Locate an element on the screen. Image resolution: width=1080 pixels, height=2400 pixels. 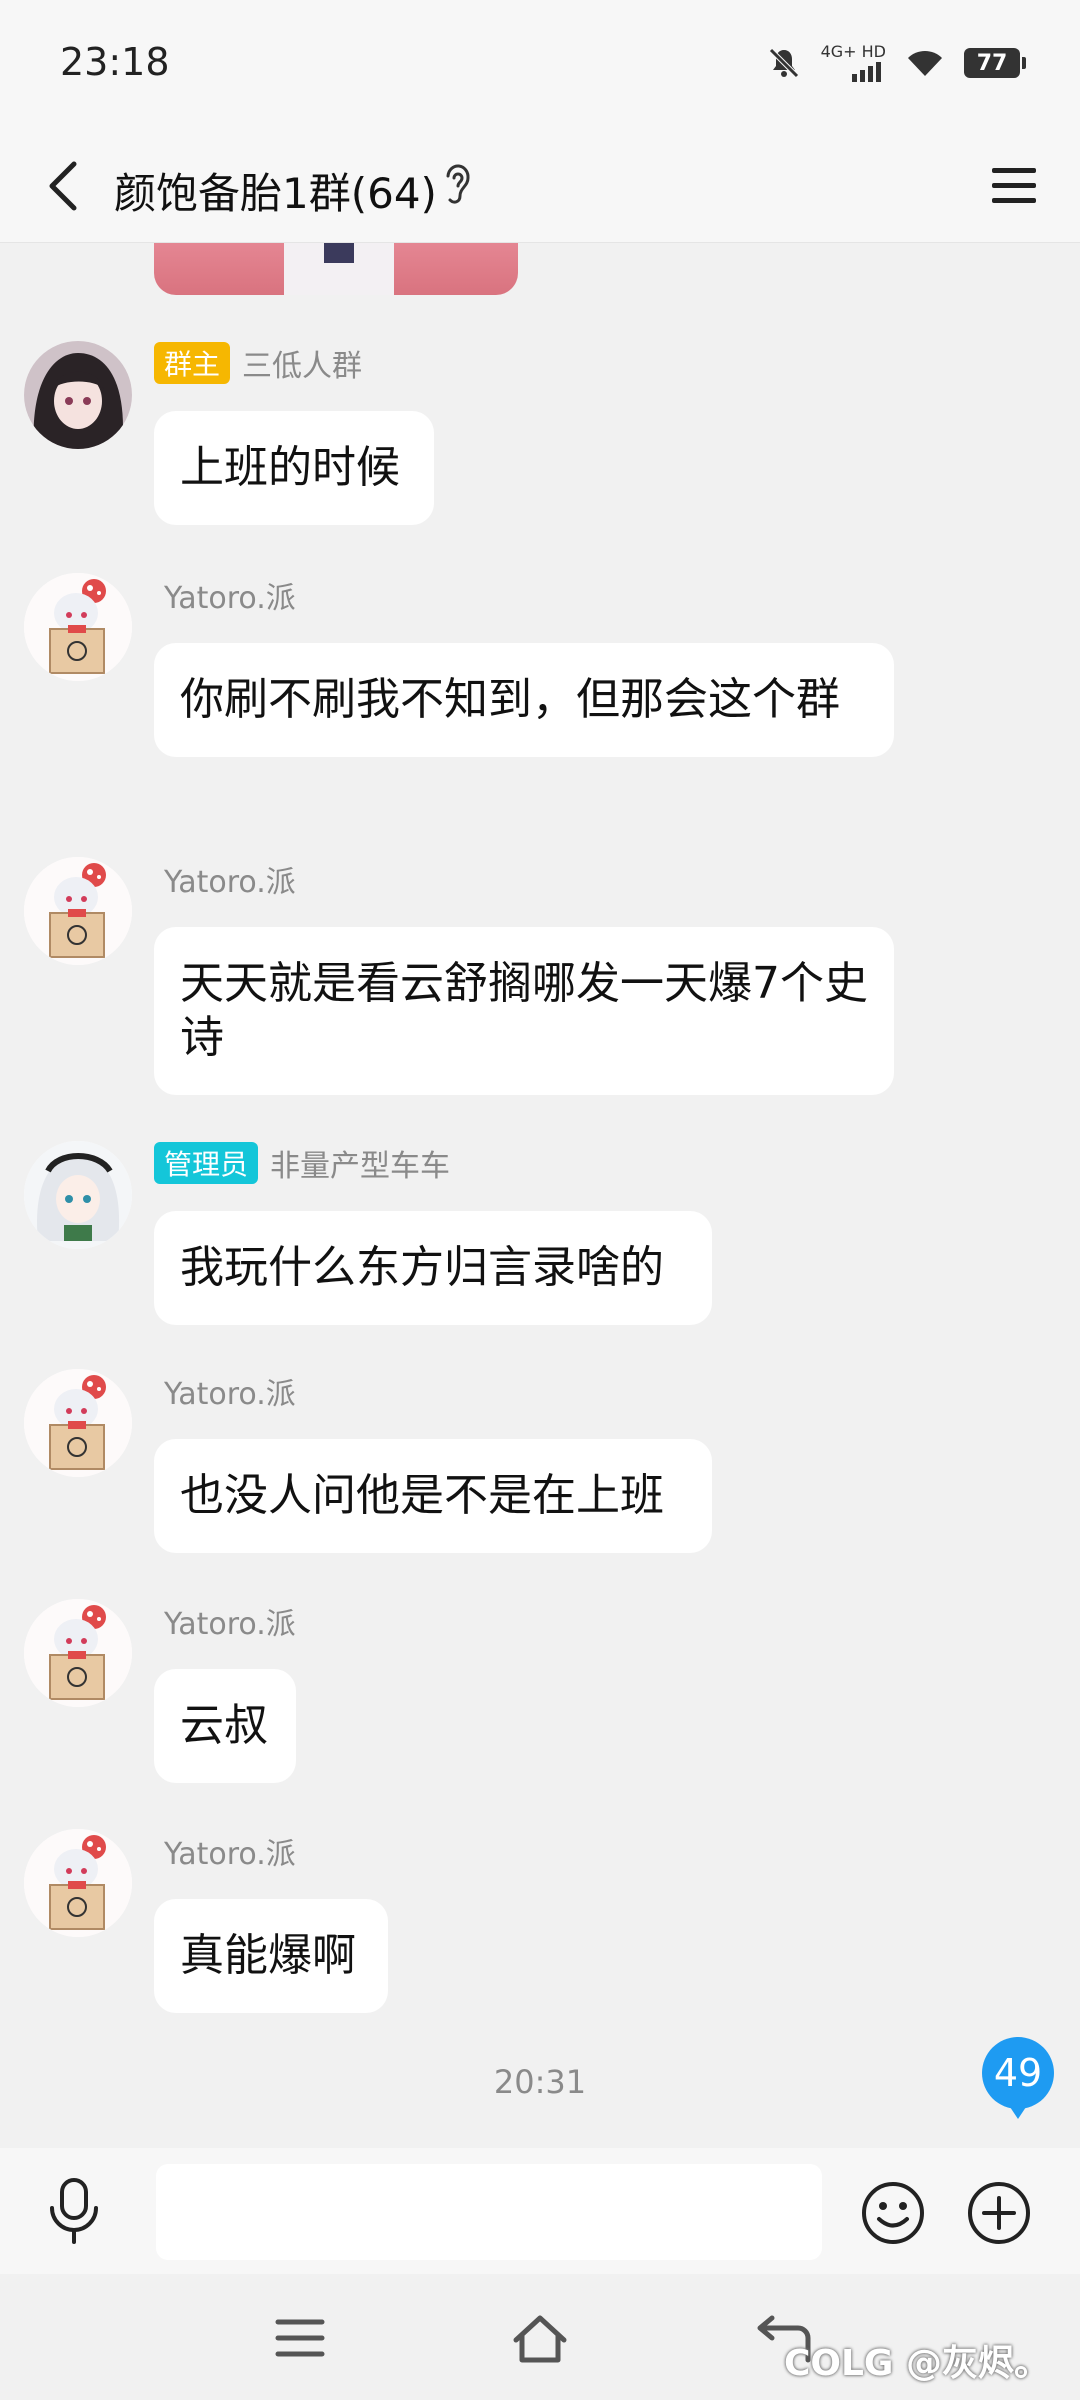
plus-circle-icon is located at coordinates (999, 2213).